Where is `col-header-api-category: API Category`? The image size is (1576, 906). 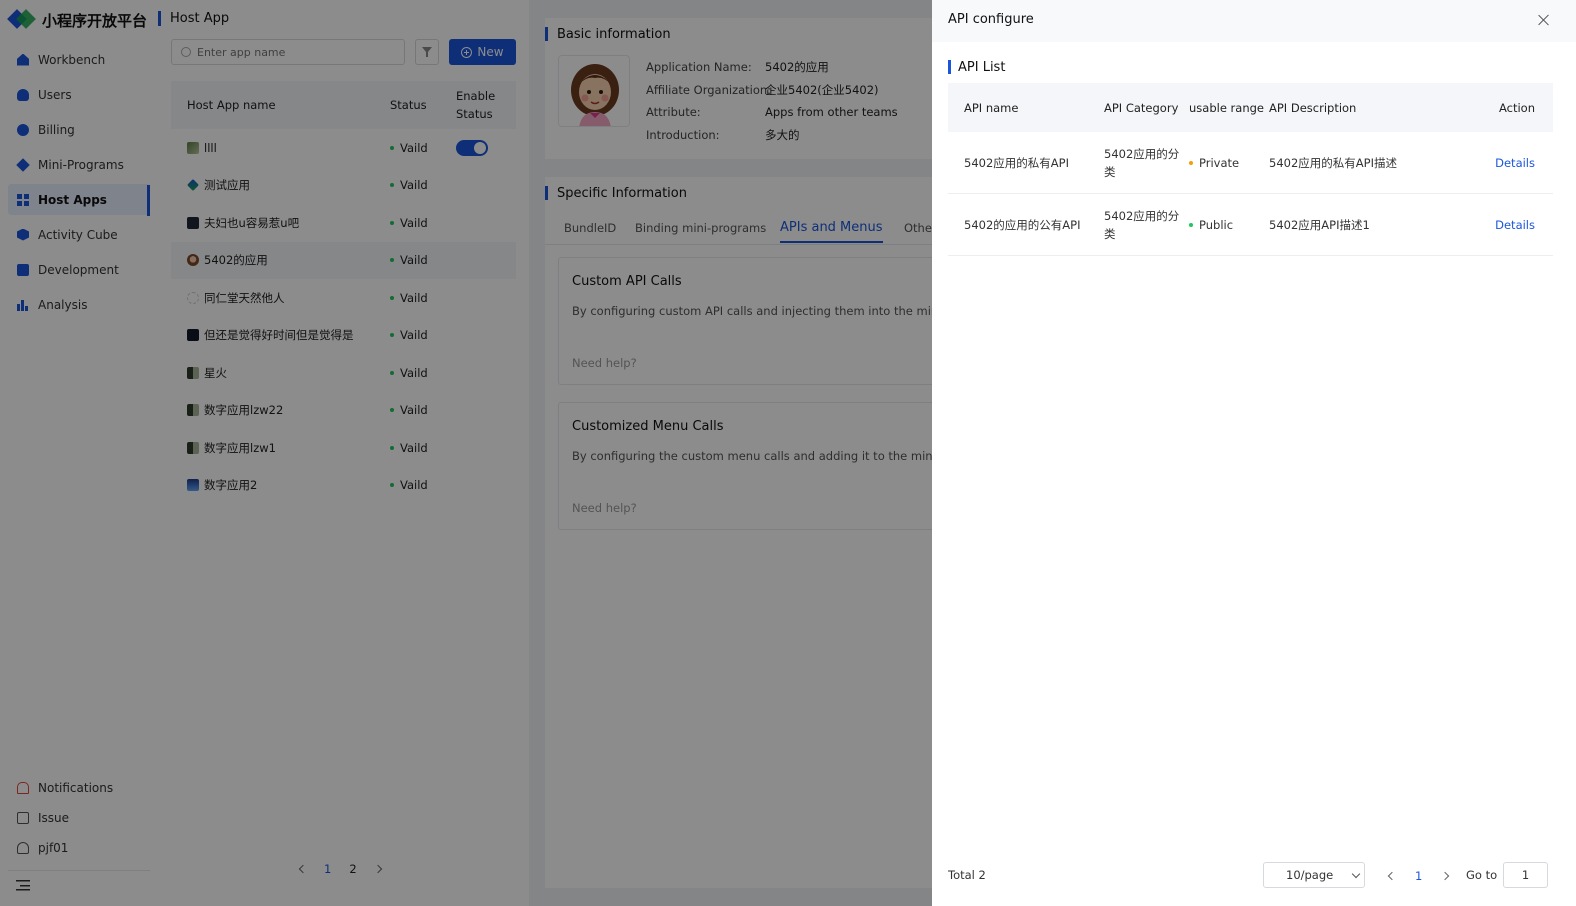 col-header-api-category: API Category is located at coordinates (1141, 107).